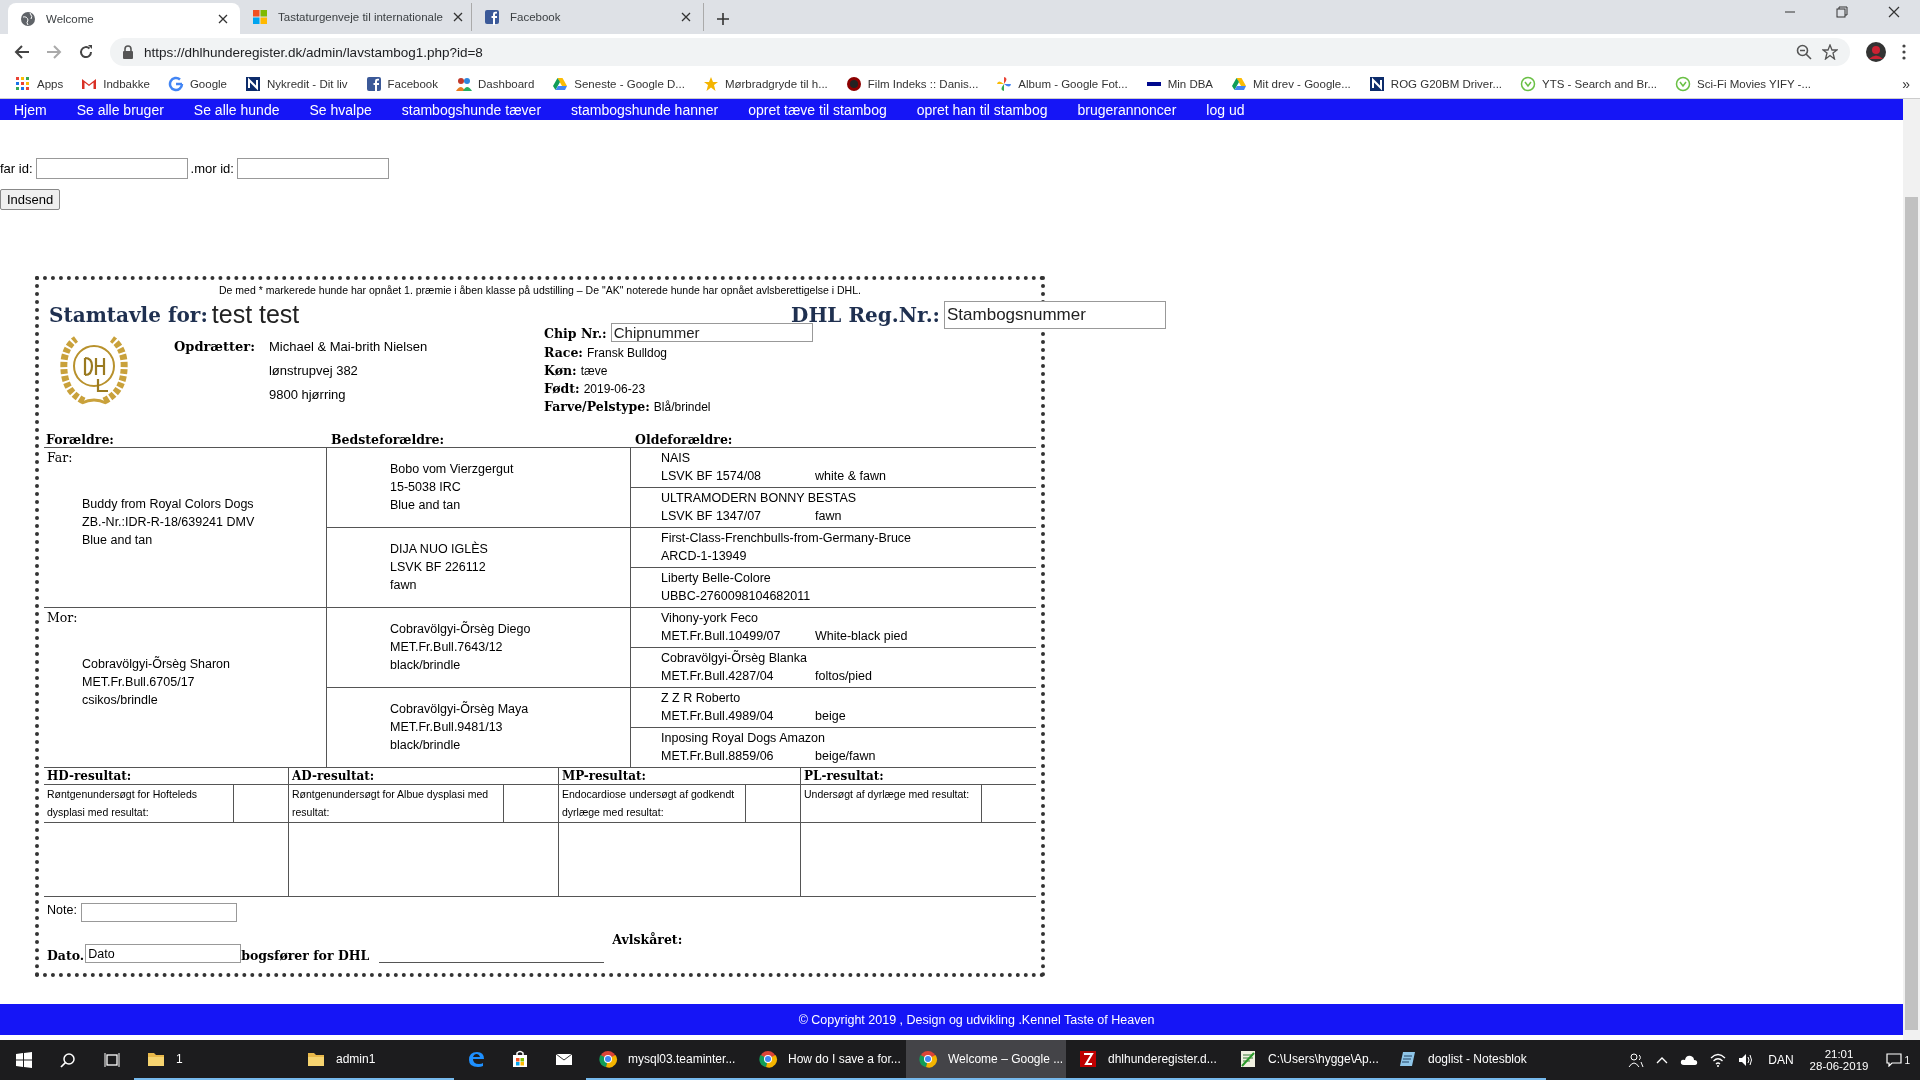 This screenshot has width=1920, height=1080. Describe the element at coordinates (158, 912) in the screenshot. I see `note-field` at that location.